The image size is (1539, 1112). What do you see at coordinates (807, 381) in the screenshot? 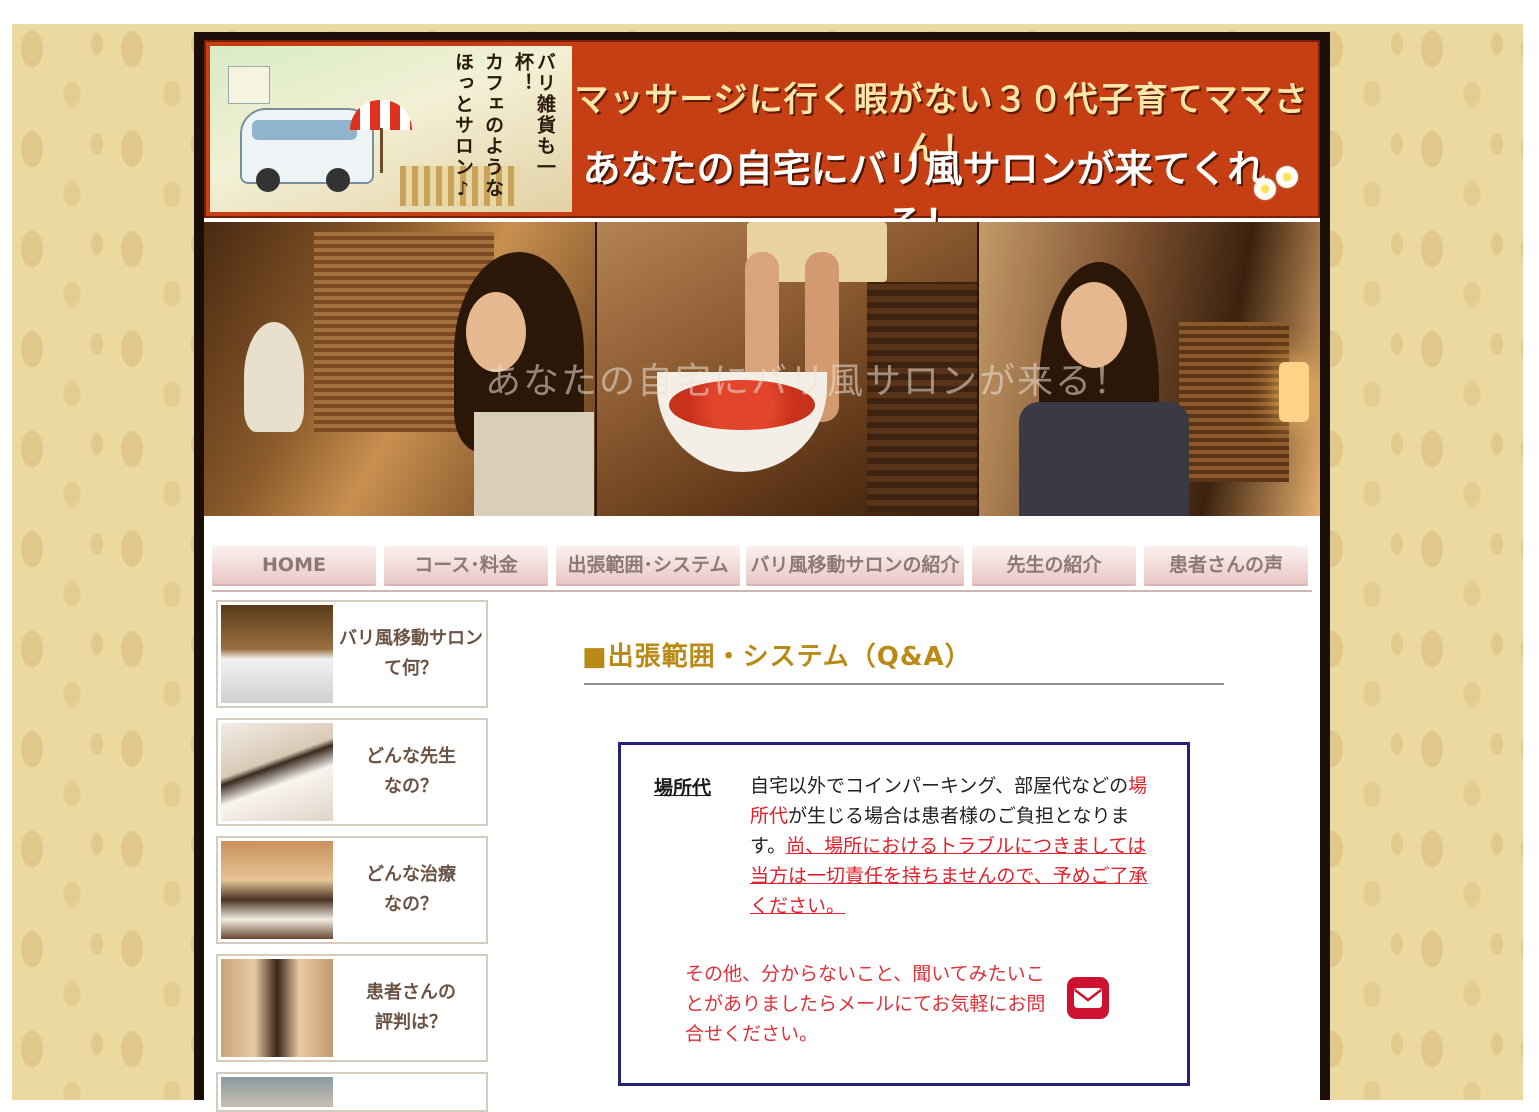
I see `photo-watermark: あなたの自宅にバリ風サロンが来る！` at bounding box center [807, 381].